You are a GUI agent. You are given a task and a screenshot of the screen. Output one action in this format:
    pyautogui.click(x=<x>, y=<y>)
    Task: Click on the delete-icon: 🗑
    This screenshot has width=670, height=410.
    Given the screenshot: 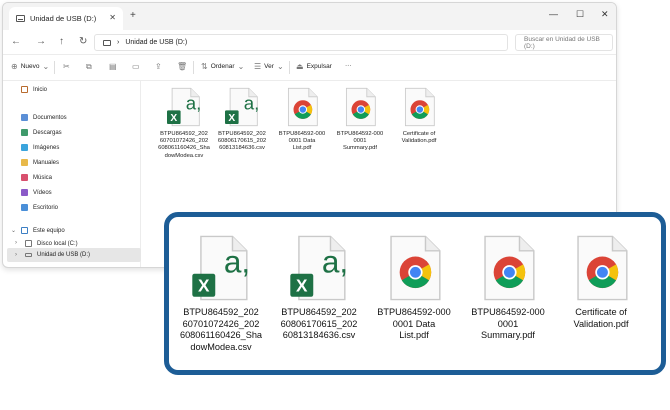 What is the action you would take?
    pyautogui.click(x=182, y=66)
    